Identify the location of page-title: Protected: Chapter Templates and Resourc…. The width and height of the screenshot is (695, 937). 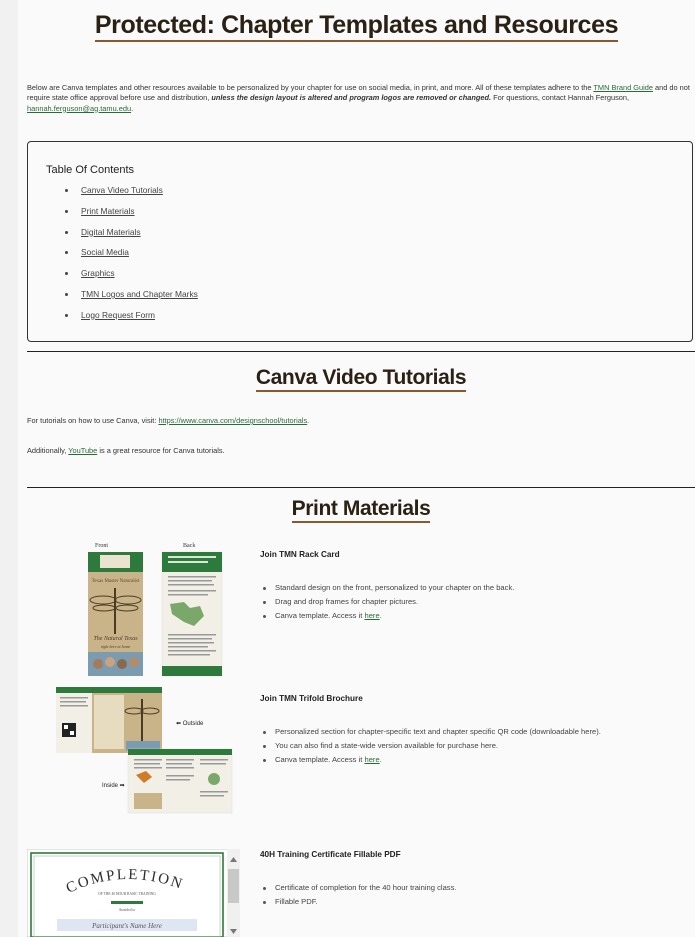
(356, 26).